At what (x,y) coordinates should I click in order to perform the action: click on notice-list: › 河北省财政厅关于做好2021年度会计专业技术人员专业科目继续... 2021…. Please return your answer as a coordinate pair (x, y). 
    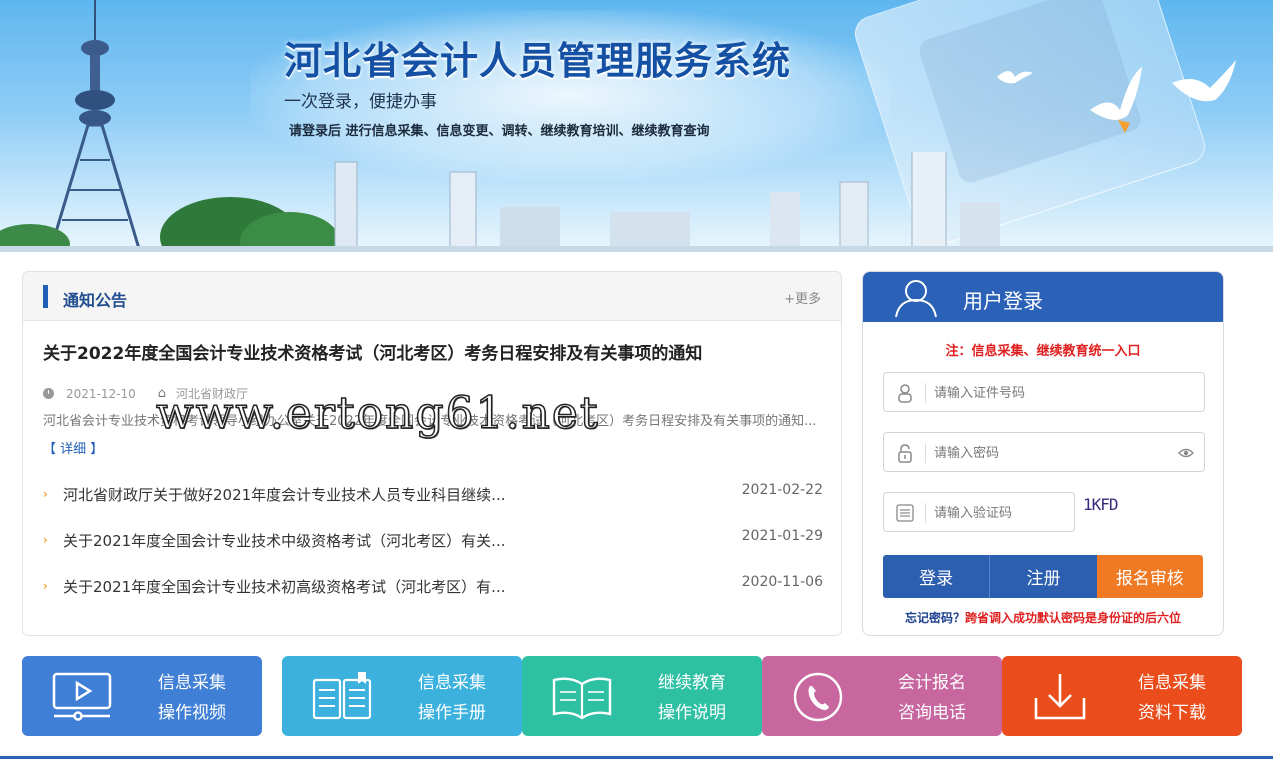
    Looking at the image, I should click on (433, 549).